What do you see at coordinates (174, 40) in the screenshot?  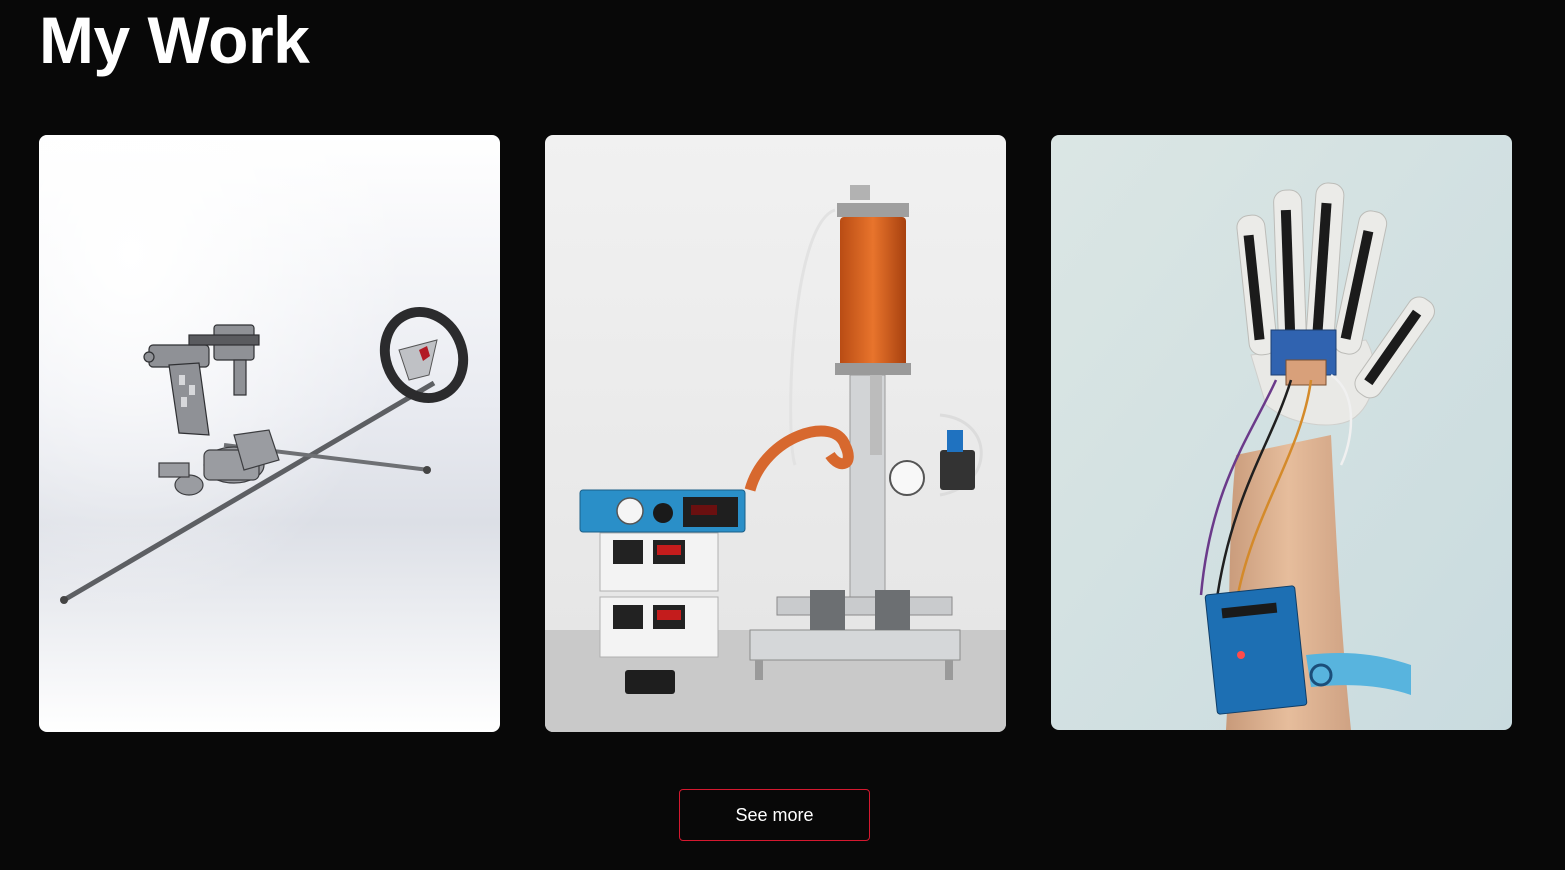 I see `section-title: My Work` at bounding box center [174, 40].